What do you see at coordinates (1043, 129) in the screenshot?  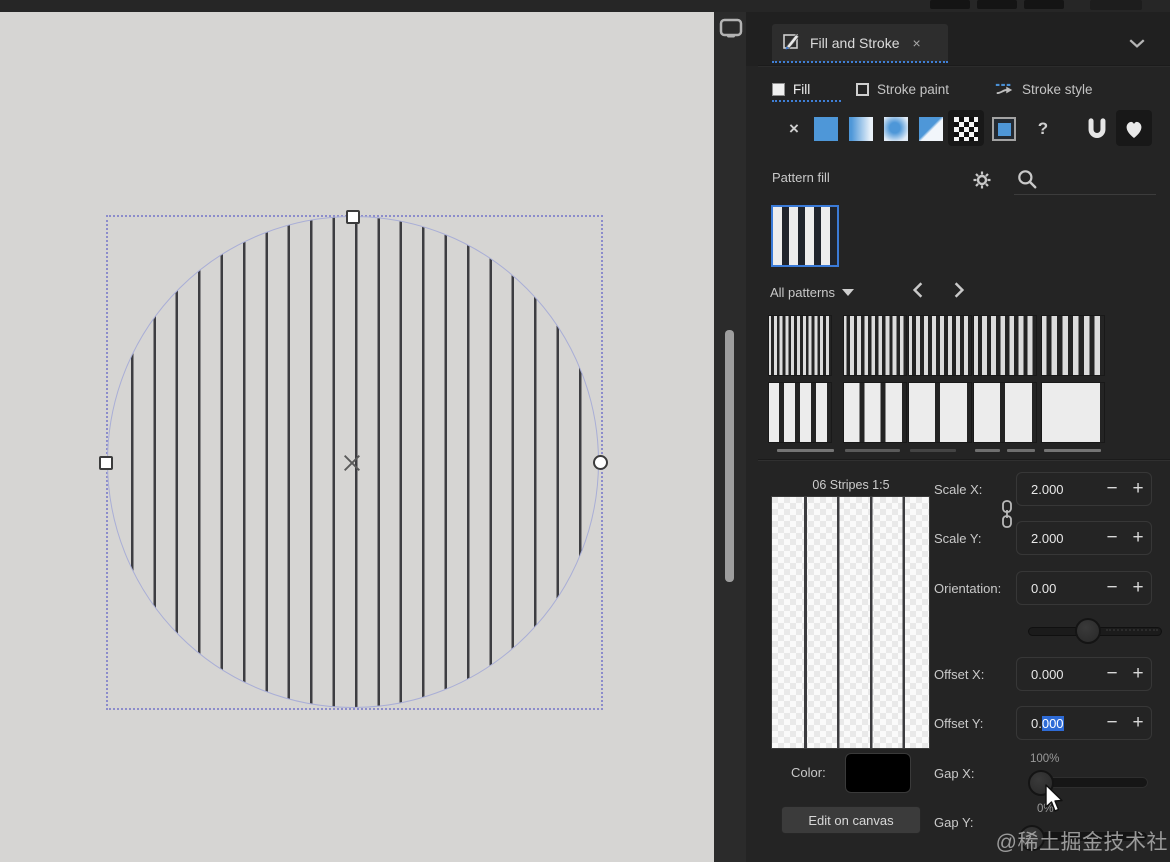 I see `unknown-paint-button: ?` at bounding box center [1043, 129].